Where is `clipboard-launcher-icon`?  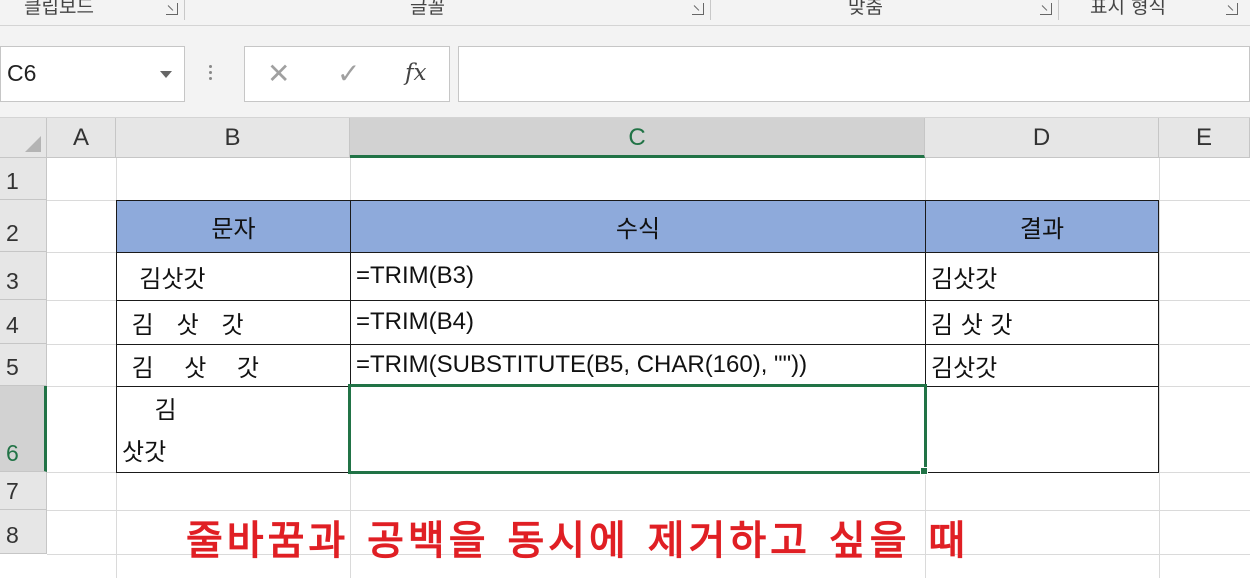 clipboard-launcher-icon is located at coordinates (172, 9).